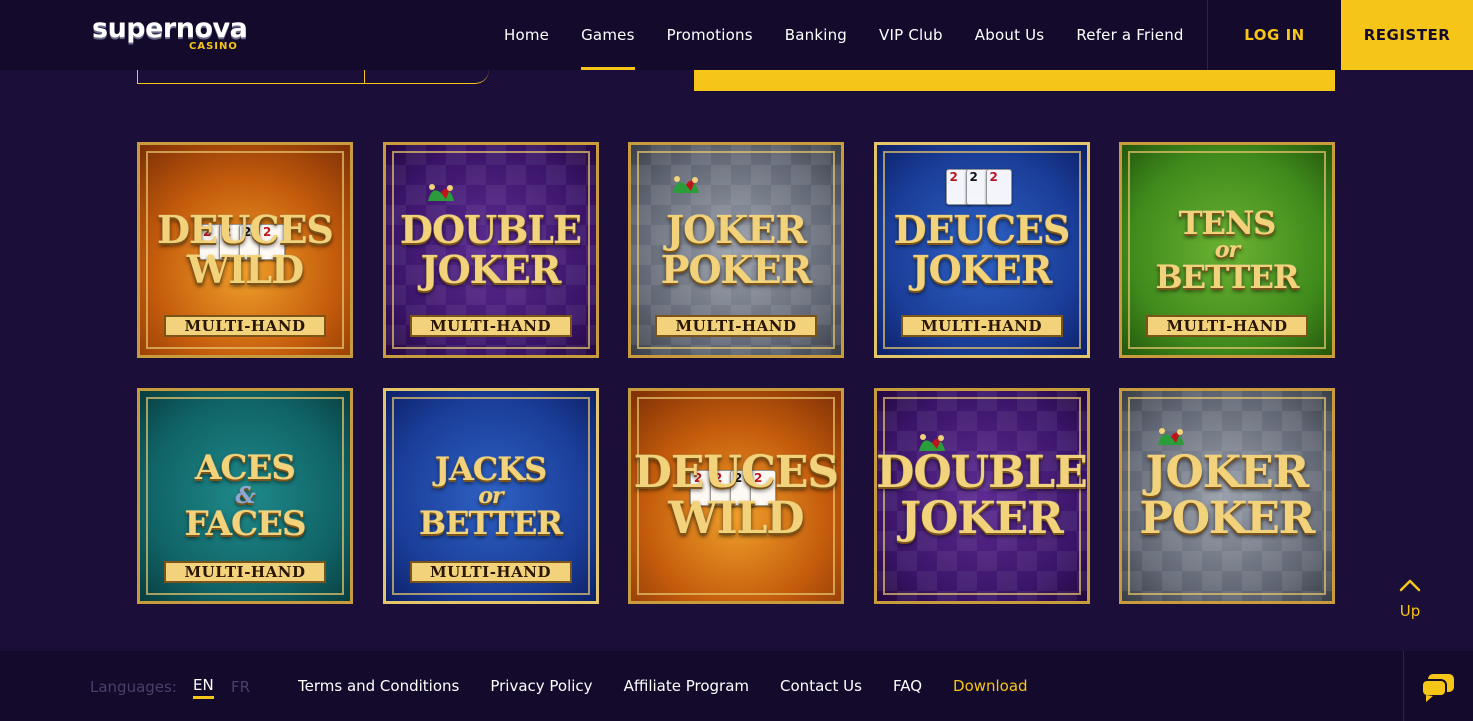 This screenshot has height=721, width=1473. I want to click on game-tile-aces-and-faces-multi-hand: Aces & Faces MULTI-HAND, so click(245, 496).